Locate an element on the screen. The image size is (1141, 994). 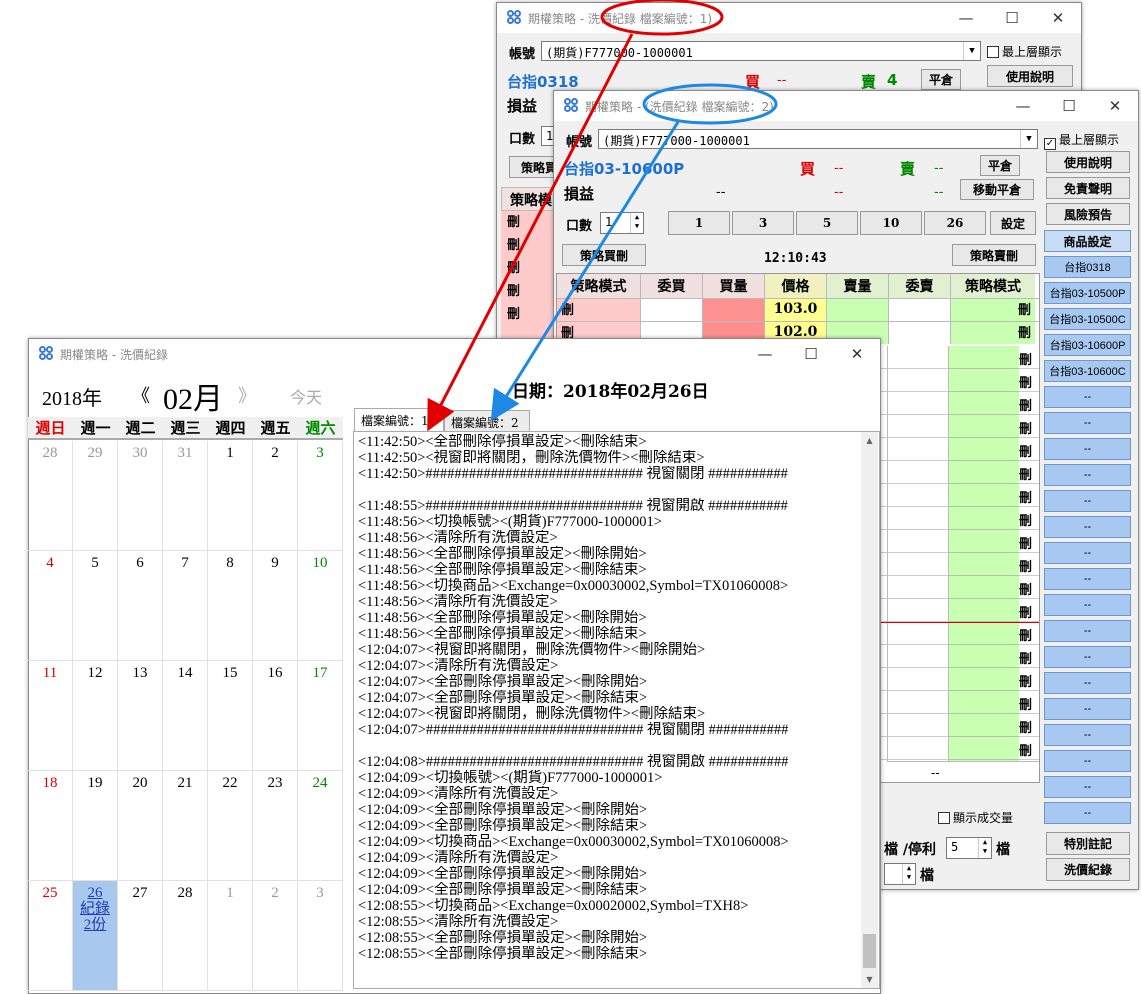
calendar-day: 22 is located at coordinates (230, 826).